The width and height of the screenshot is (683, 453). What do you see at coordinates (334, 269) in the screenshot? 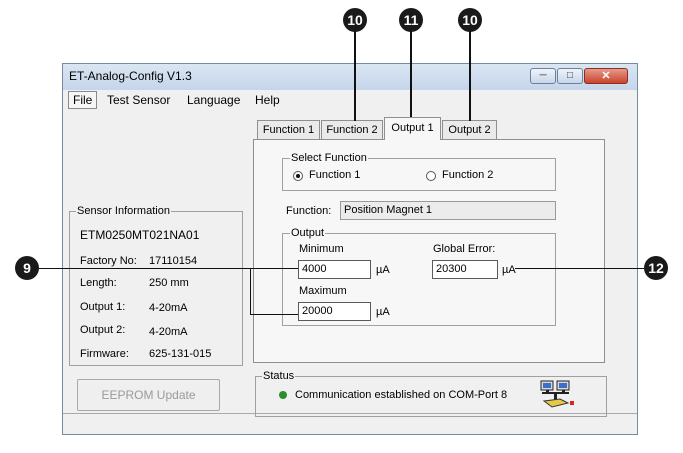
I see `minimum-input: 4000` at bounding box center [334, 269].